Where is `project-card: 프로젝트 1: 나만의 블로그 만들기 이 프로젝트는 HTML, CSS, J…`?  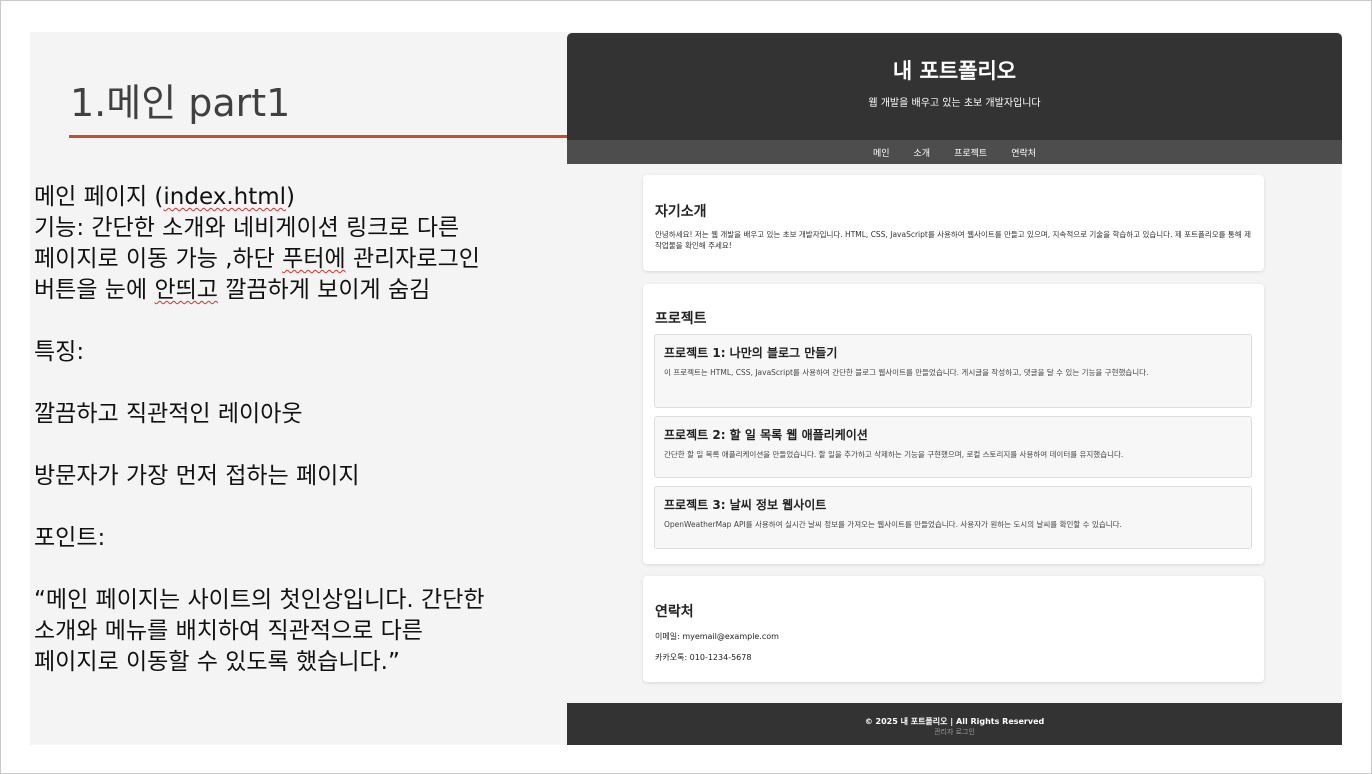 project-card: 프로젝트 1: 나만의 블로그 만들기 이 프로젝트는 HTML, CSS, J… is located at coordinates (953, 371).